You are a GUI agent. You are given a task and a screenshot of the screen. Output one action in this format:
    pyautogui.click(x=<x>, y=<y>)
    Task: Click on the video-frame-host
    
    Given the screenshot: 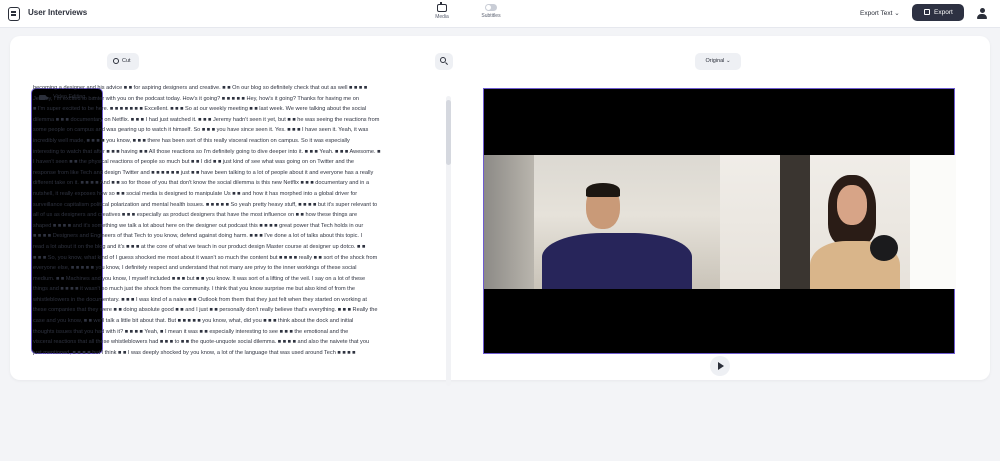 What is the action you would take?
    pyautogui.click(x=602, y=222)
    